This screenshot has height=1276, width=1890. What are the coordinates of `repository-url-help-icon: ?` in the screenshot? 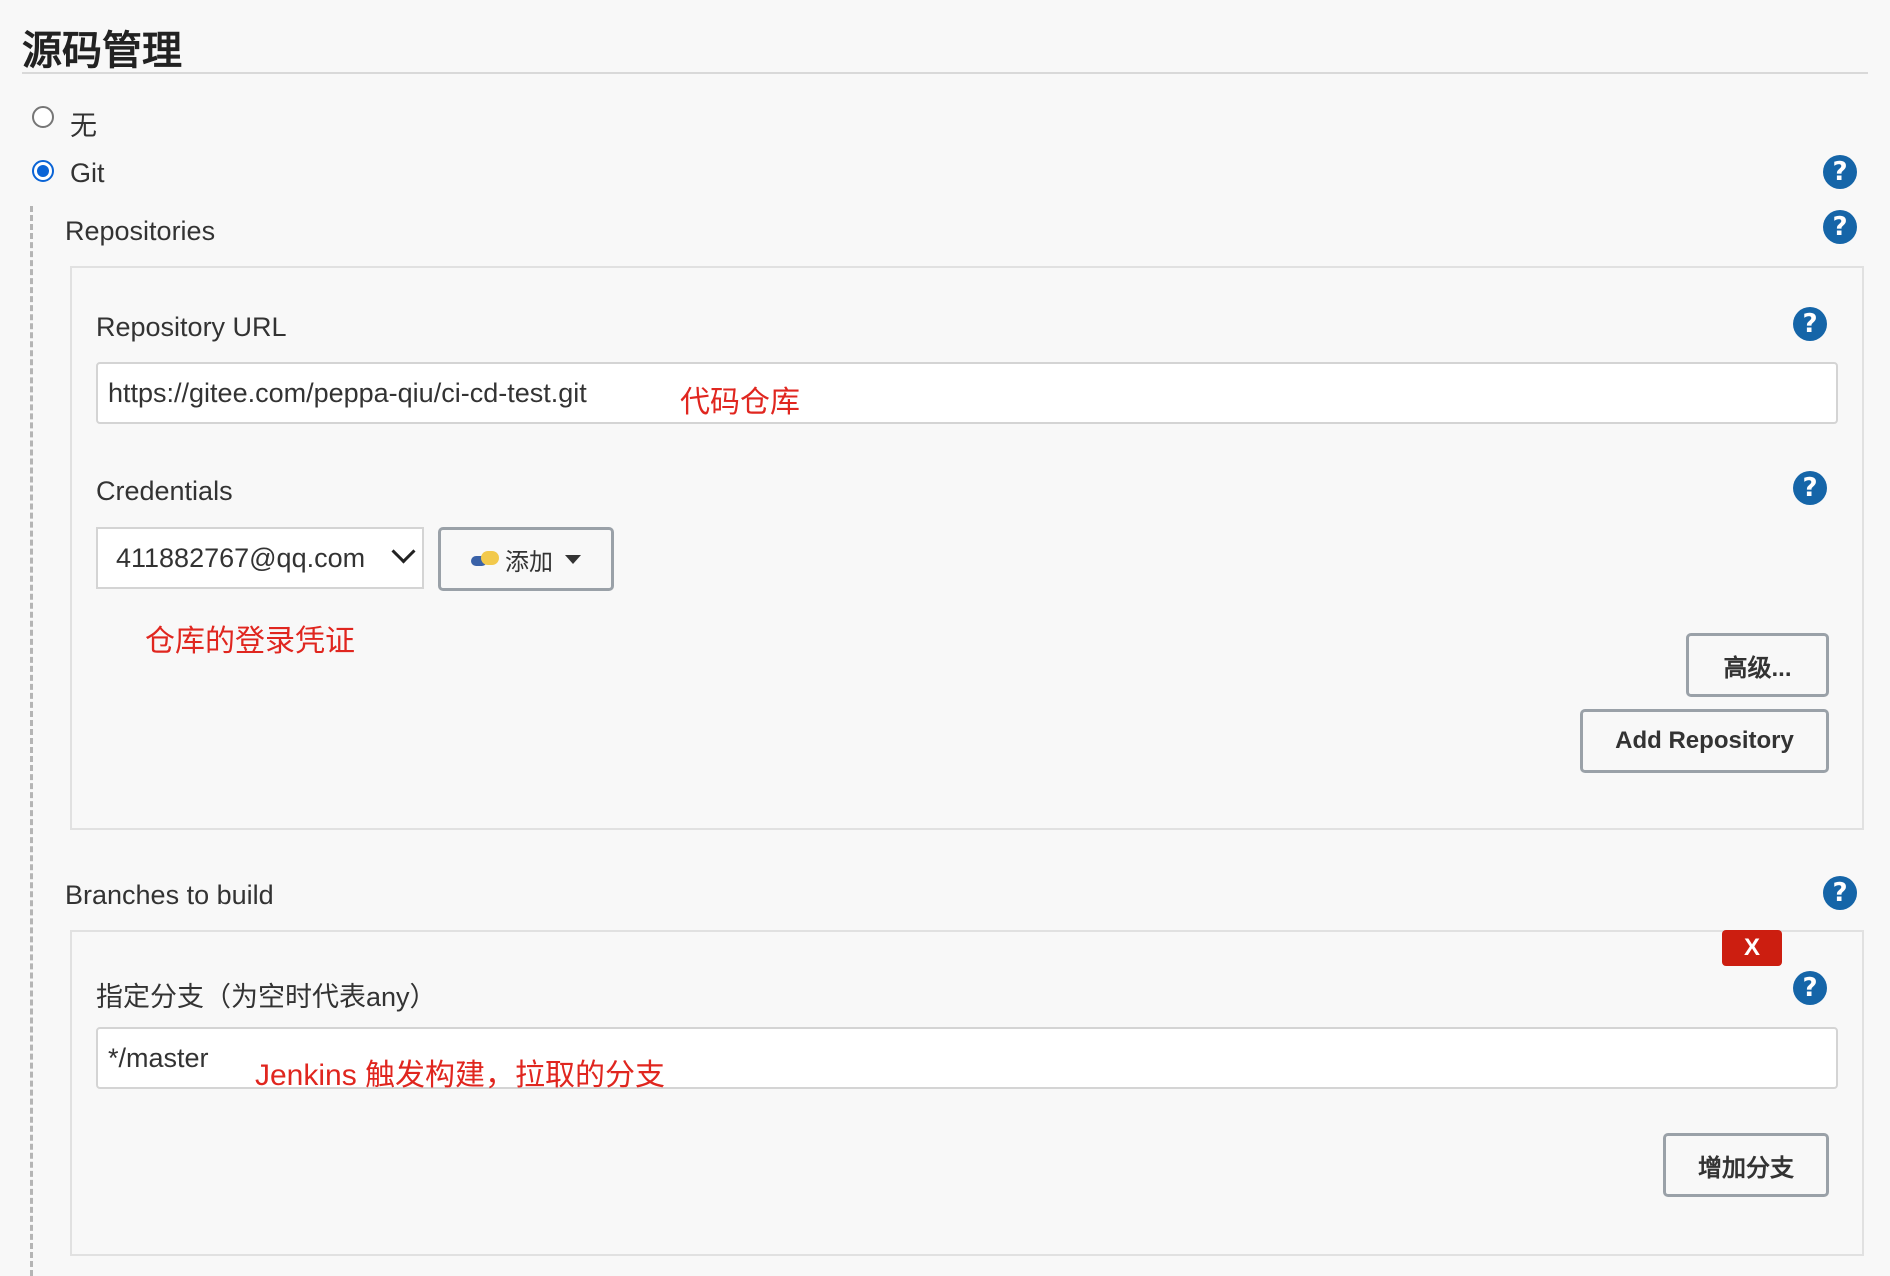 It's located at (1810, 324).